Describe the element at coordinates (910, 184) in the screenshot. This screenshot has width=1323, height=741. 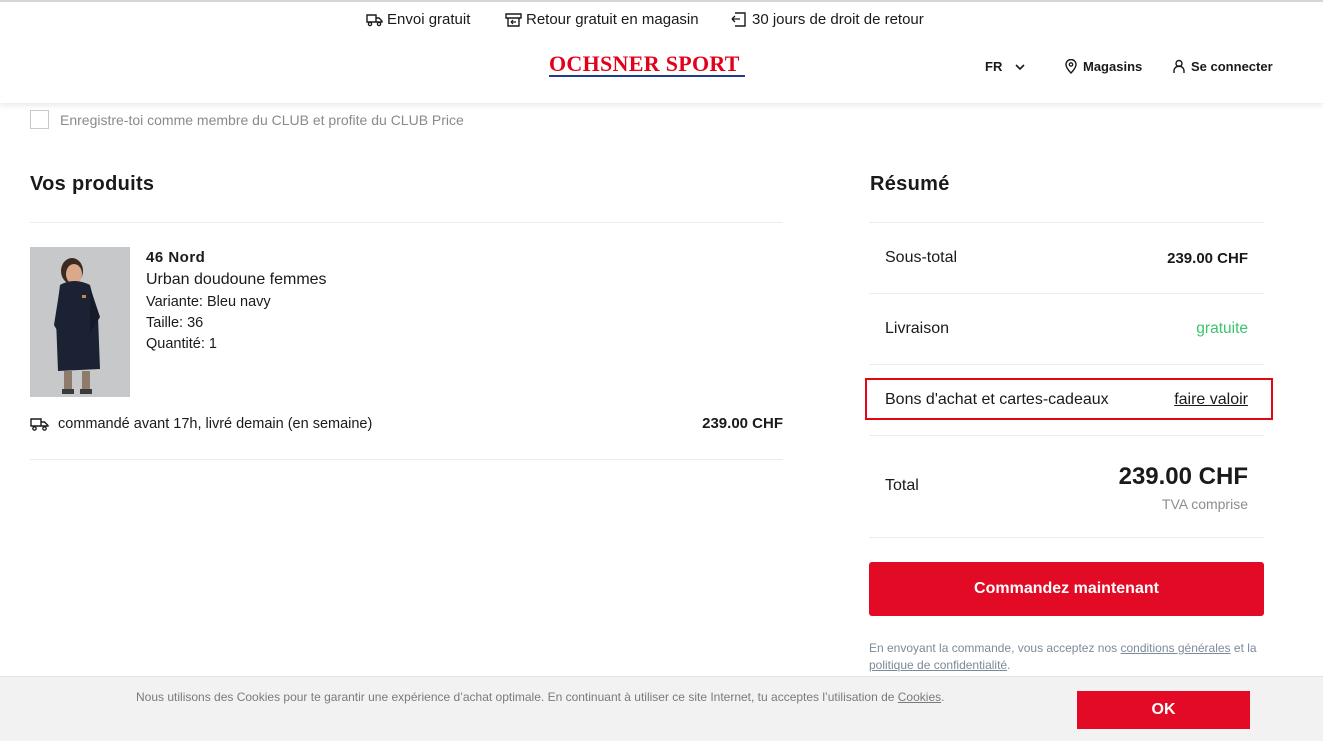
I see `summary-title: Résumé` at that location.